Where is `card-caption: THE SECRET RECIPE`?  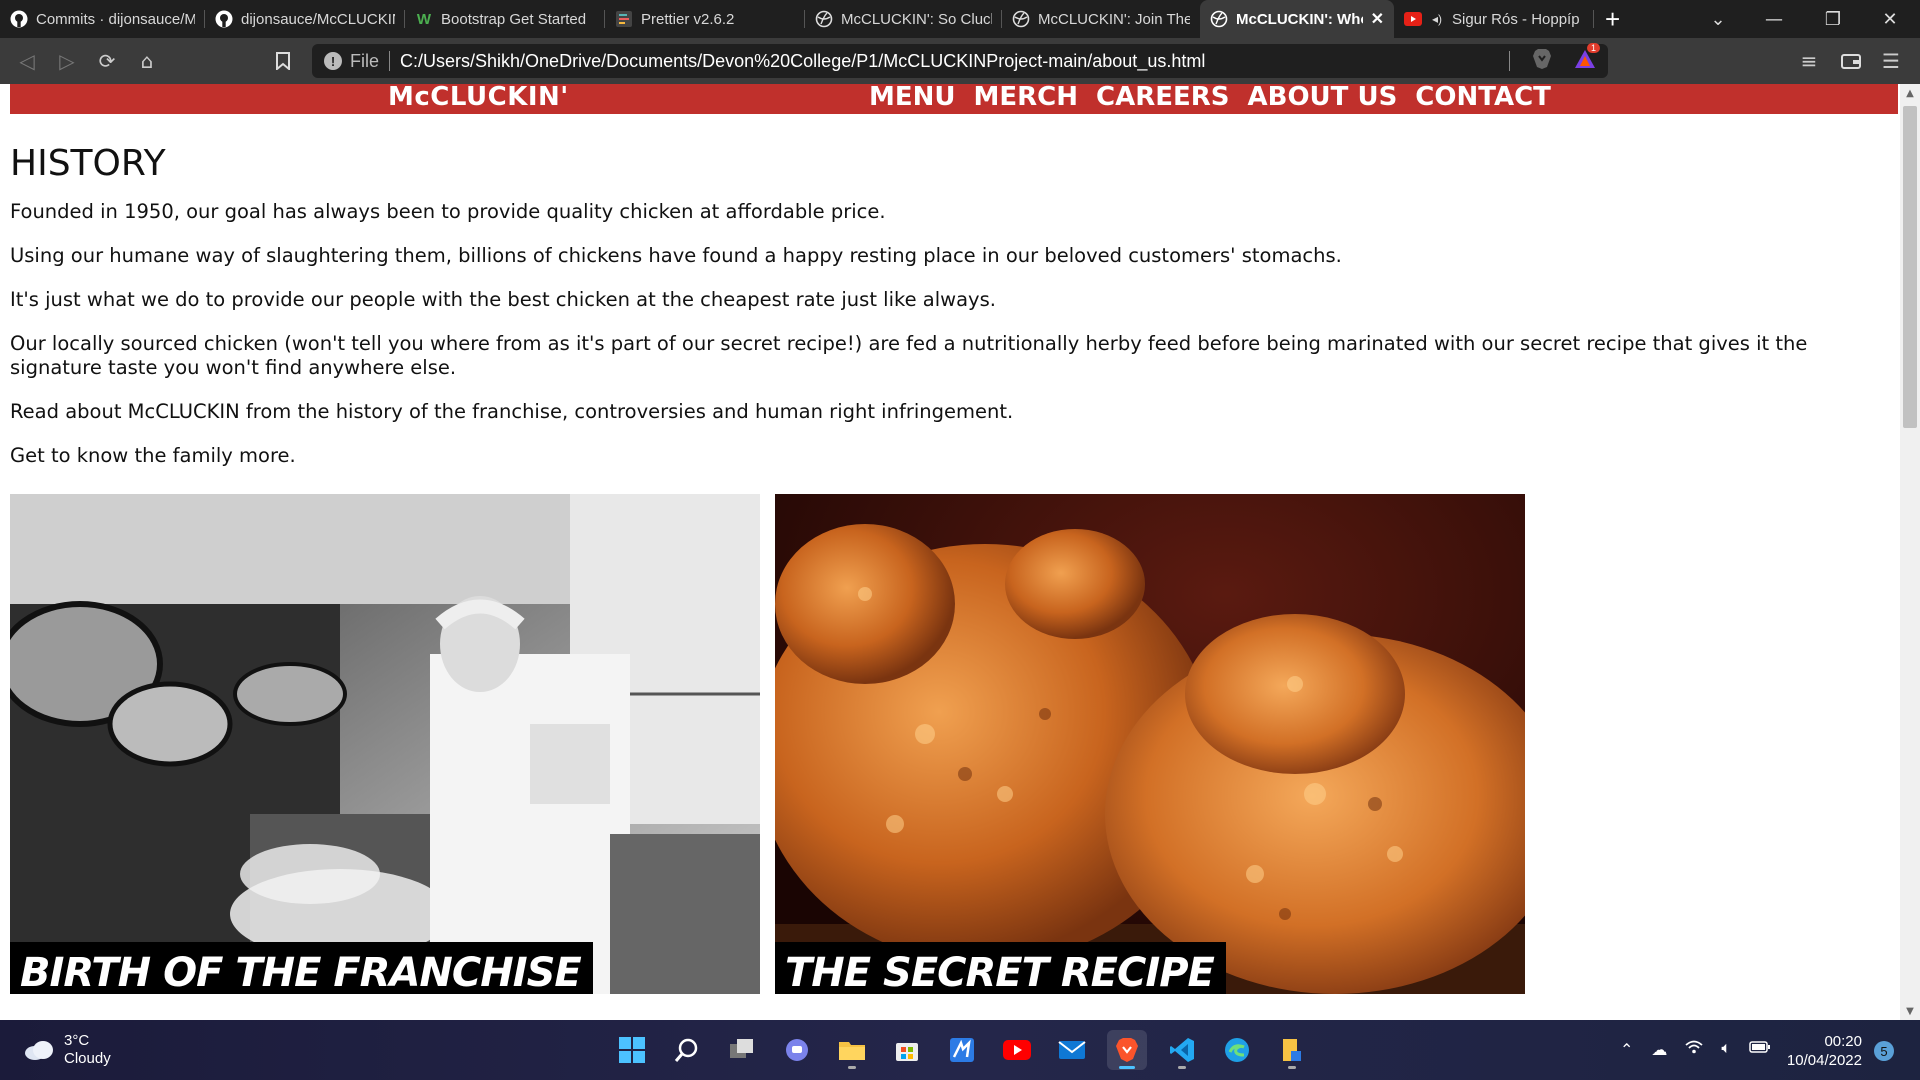
card-caption: THE SECRET RECIPE is located at coordinates (1000, 968).